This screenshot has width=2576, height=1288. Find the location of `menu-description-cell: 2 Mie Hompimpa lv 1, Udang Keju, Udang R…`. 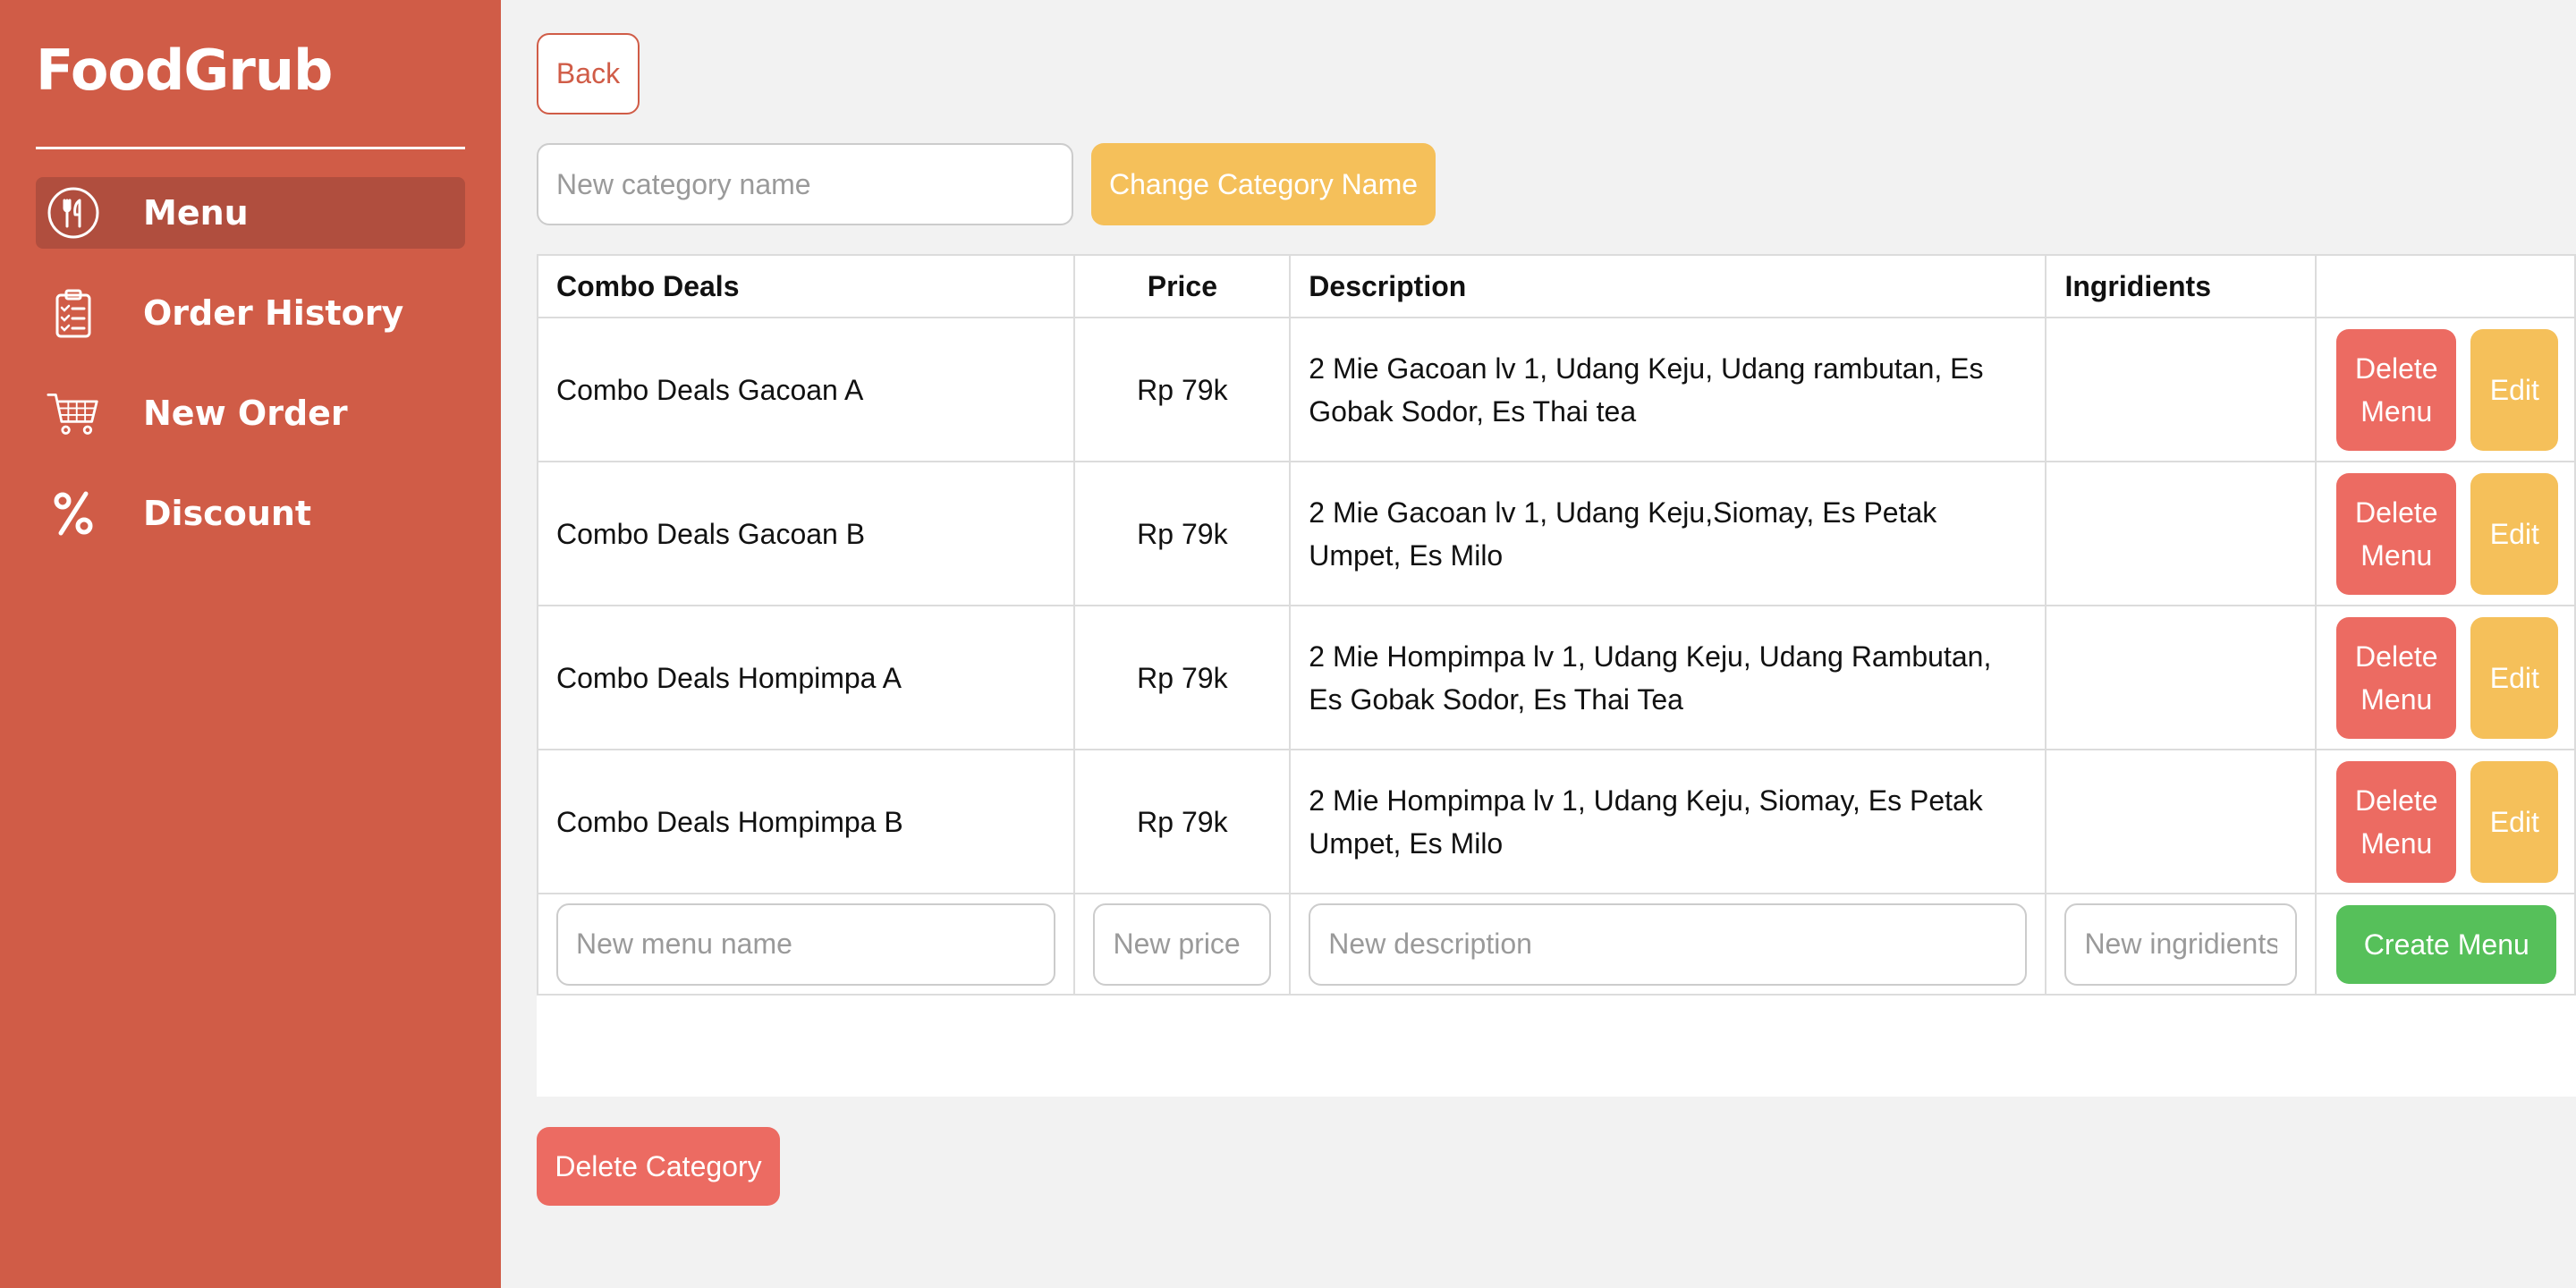

menu-description-cell: 2 Mie Hompimpa lv 1, Udang Keju, Udang R… is located at coordinates (1668, 677).